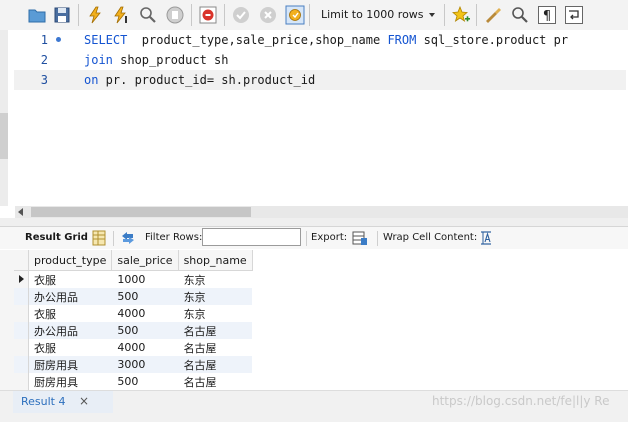 The height and width of the screenshot is (422, 628). Describe the element at coordinates (257, 40) in the screenshot. I see `code-text: product_type,sale_price,shop_name` at that location.